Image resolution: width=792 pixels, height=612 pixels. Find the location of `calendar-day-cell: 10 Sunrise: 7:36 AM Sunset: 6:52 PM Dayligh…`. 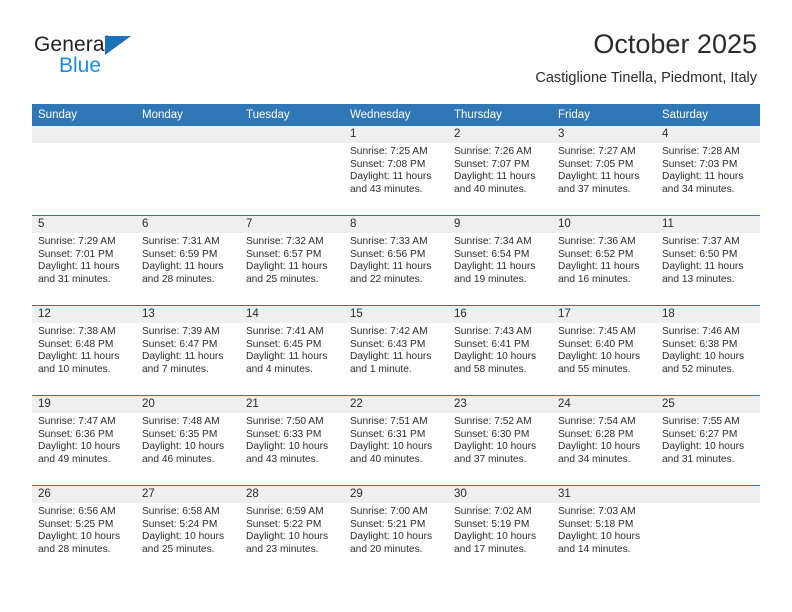

calendar-day-cell: 10 Sunrise: 7:36 AM Sunset: 6:52 PM Dayligh… is located at coordinates (604, 260).